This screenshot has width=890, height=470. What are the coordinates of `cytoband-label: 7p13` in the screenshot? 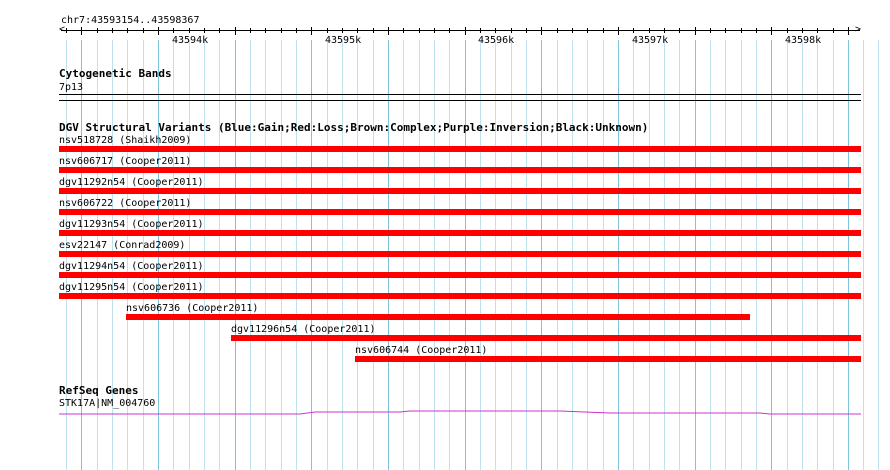 It's located at (71, 87).